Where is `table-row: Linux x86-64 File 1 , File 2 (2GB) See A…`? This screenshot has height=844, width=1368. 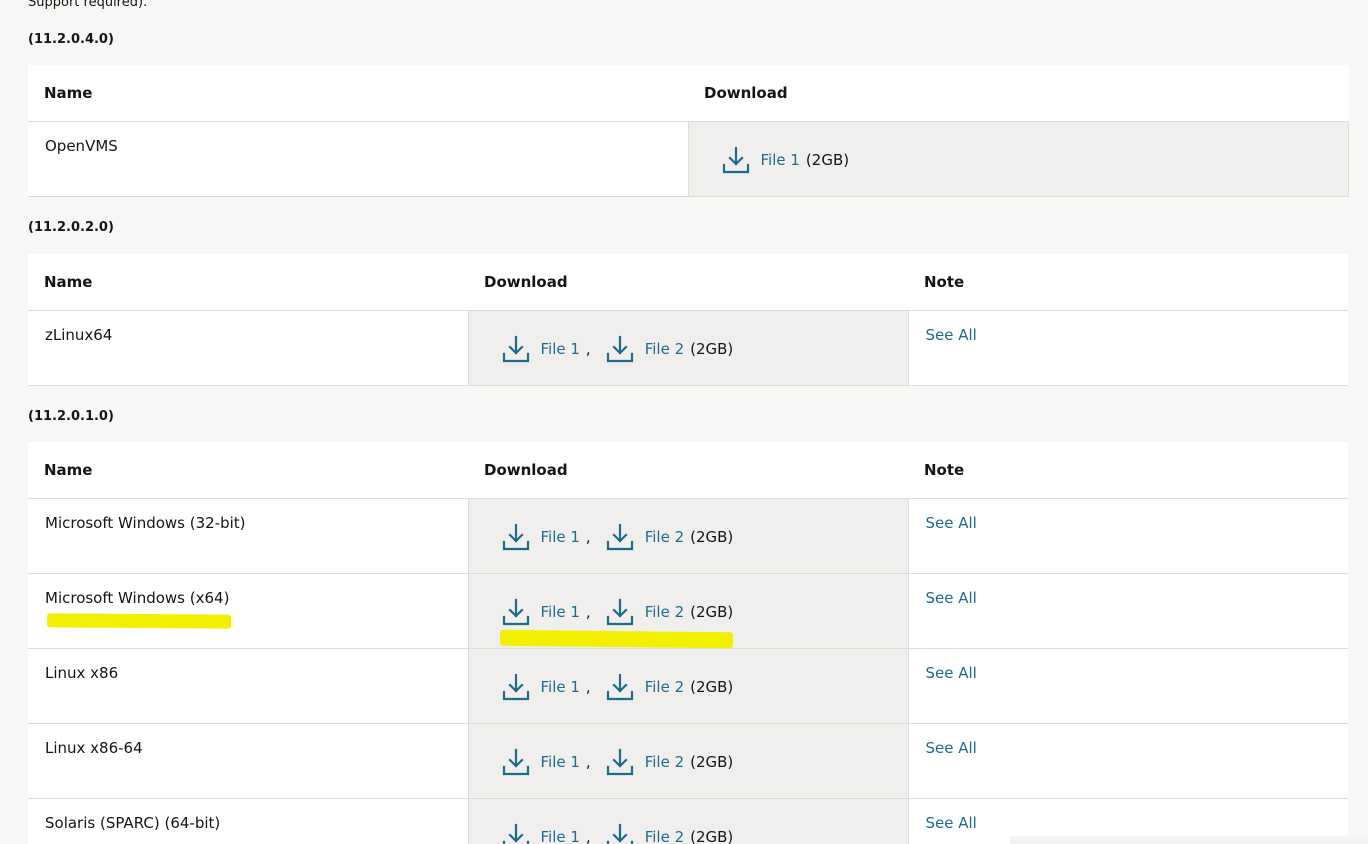 table-row: Linux x86-64 File 1 , File 2 (2GB) See A… is located at coordinates (688, 761).